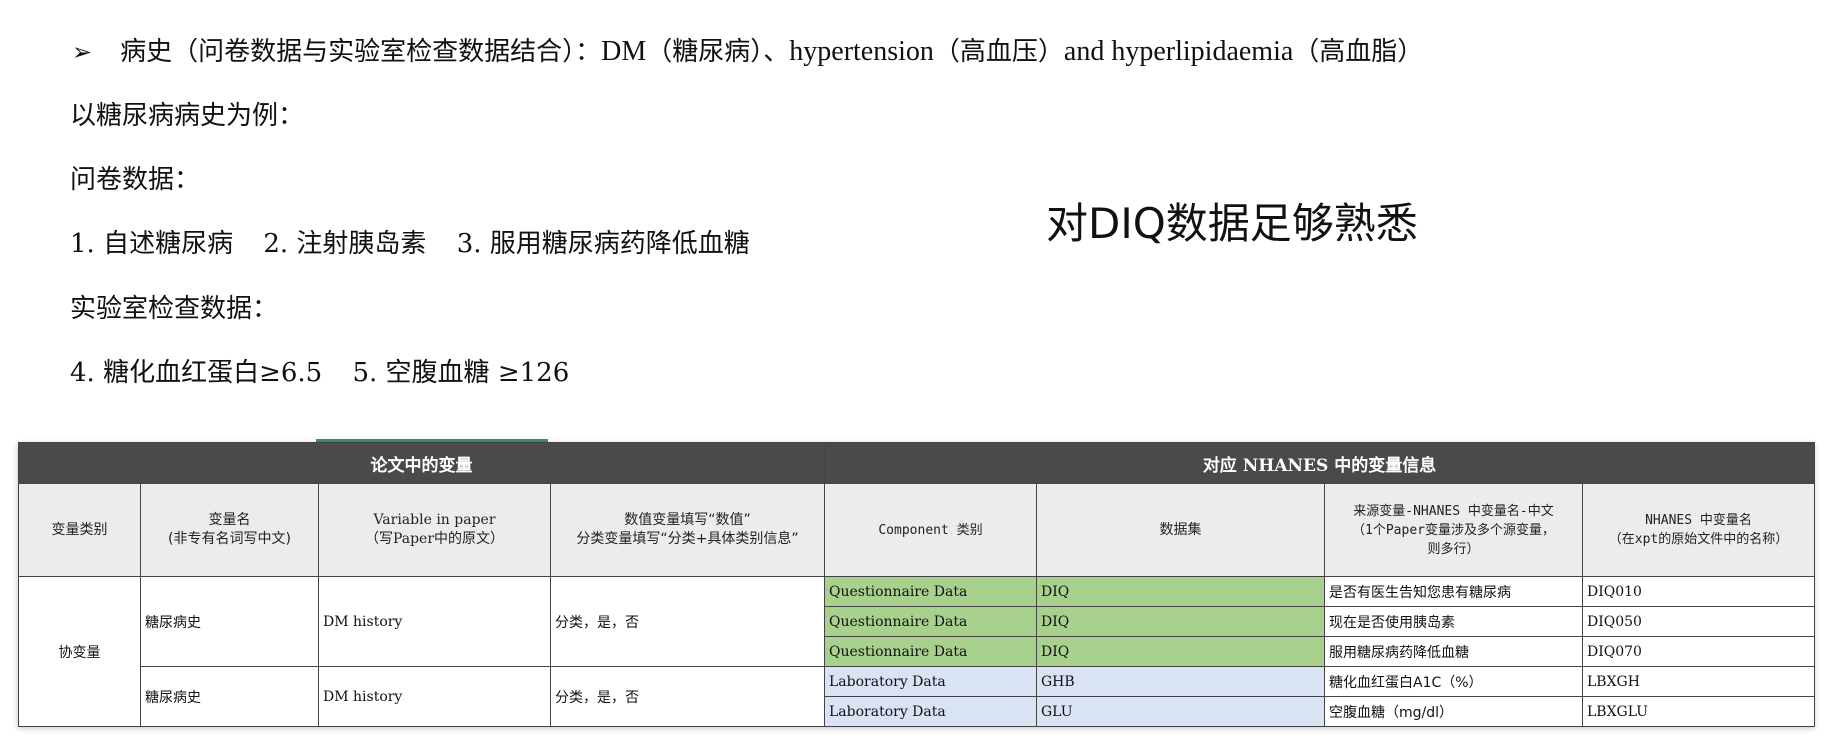 Image resolution: width=1840 pixels, height=756 pixels. What do you see at coordinates (1180, 530) in the screenshot?
I see `header-dataset: 数据集` at bounding box center [1180, 530].